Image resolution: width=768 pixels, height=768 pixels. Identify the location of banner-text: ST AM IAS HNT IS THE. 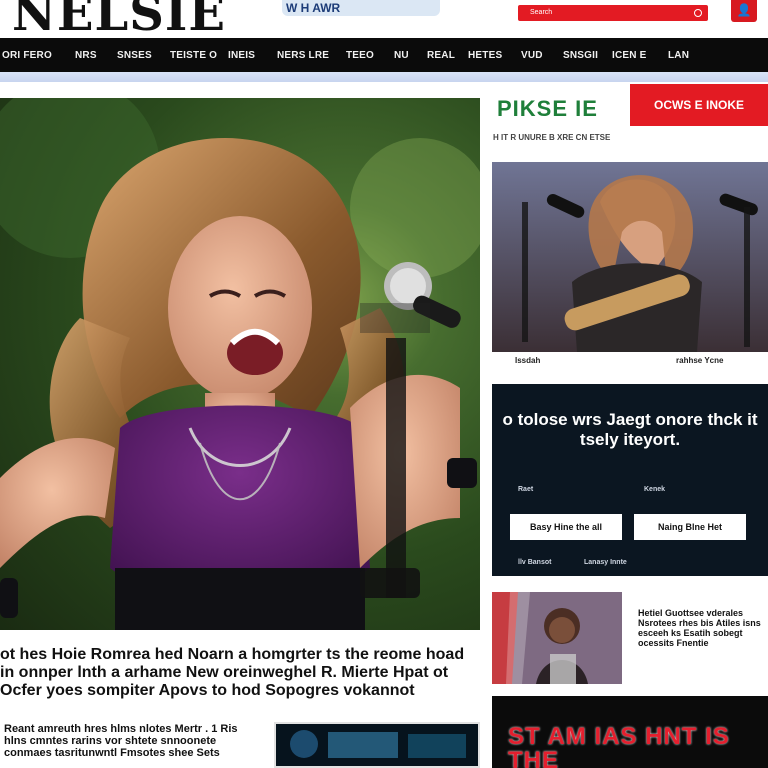
(619, 745).